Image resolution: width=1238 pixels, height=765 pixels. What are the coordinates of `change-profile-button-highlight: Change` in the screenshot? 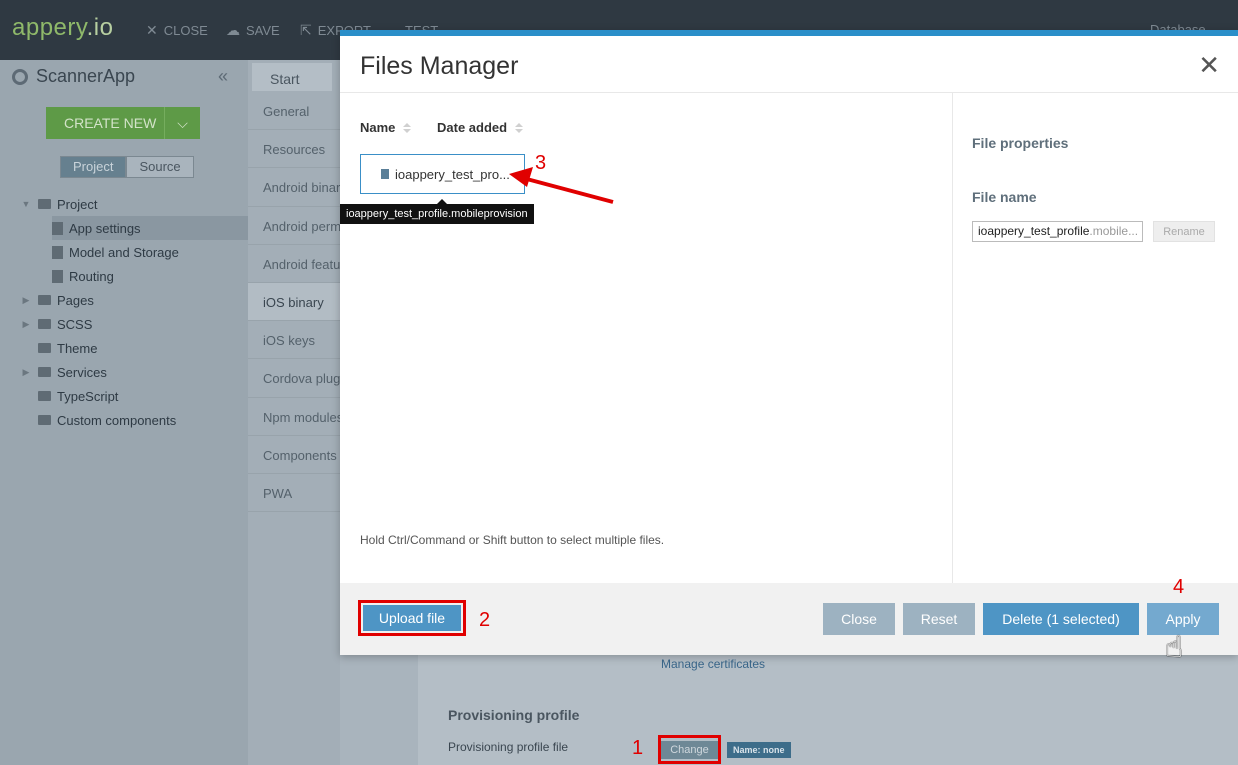 It's located at (689, 749).